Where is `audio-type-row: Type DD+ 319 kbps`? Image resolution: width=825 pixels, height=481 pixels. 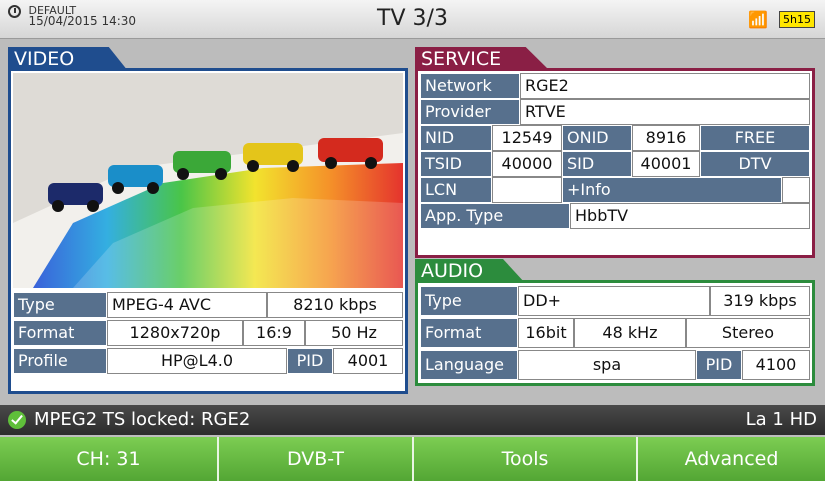 audio-type-row: Type DD+ 319 kbps is located at coordinates (615, 301).